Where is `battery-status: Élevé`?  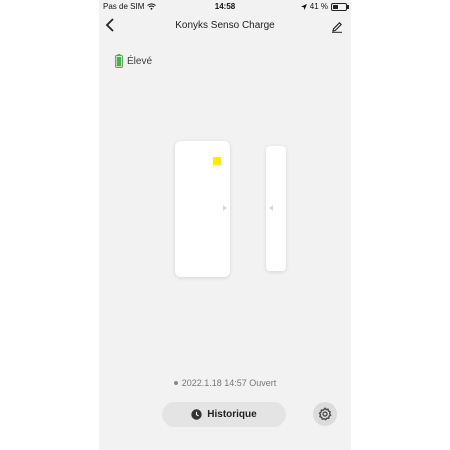 battery-status: Élevé is located at coordinates (133, 61).